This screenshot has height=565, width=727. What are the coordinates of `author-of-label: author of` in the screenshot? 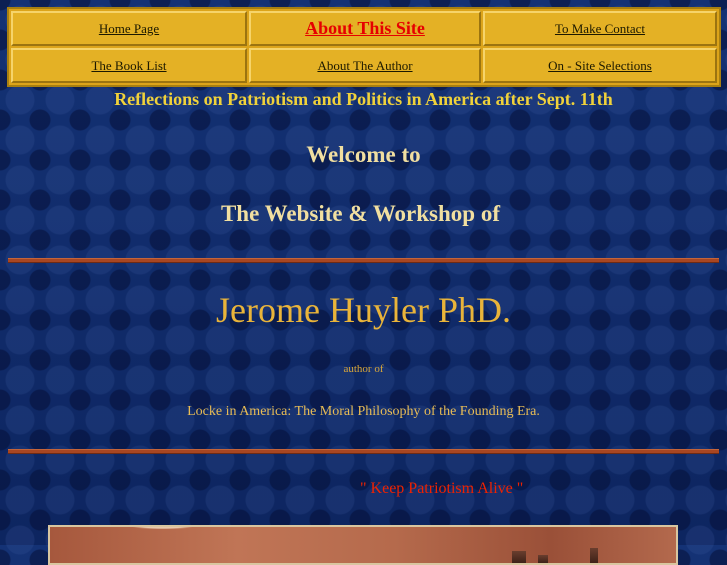 It's located at (363, 369).